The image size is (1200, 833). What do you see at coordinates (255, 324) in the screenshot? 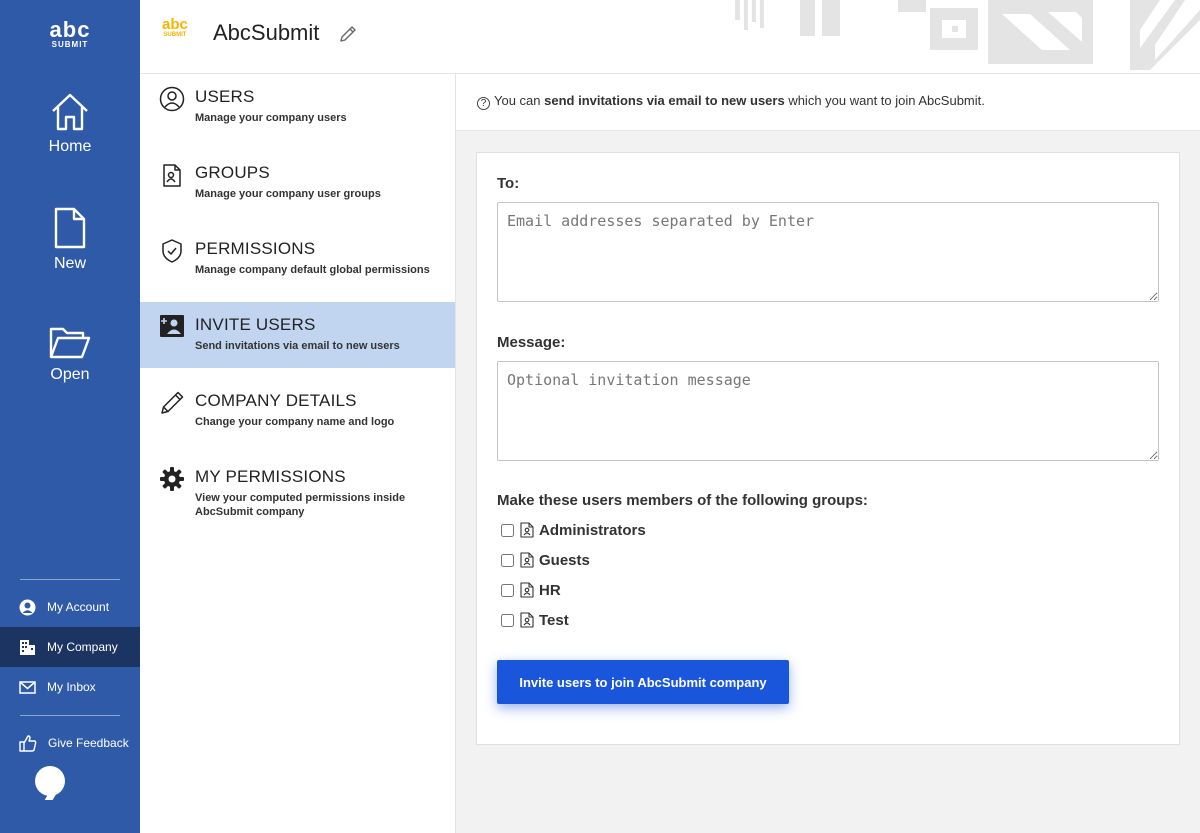
I see `menu-item-title: INVITE USERS` at bounding box center [255, 324].